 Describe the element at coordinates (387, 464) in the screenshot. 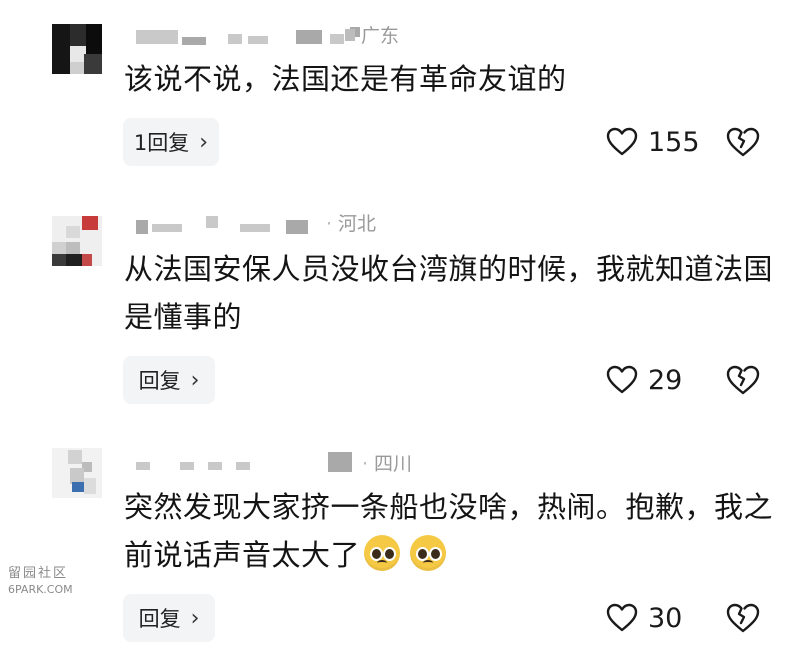

I see `location-label: · 四川` at that location.